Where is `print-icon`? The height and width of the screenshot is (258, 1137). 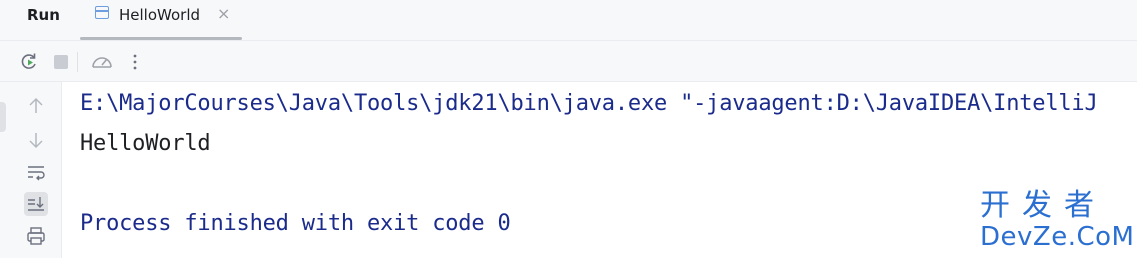
print-icon is located at coordinates (36, 236).